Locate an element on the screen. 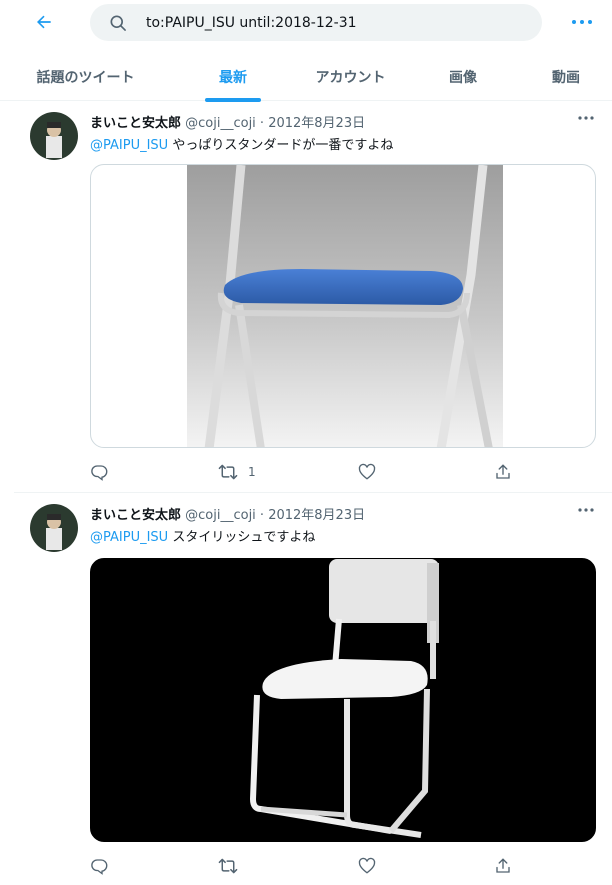 The height and width of the screenshot is (885, 612). tab-people: アカウント is located at coordinates (350, 76).